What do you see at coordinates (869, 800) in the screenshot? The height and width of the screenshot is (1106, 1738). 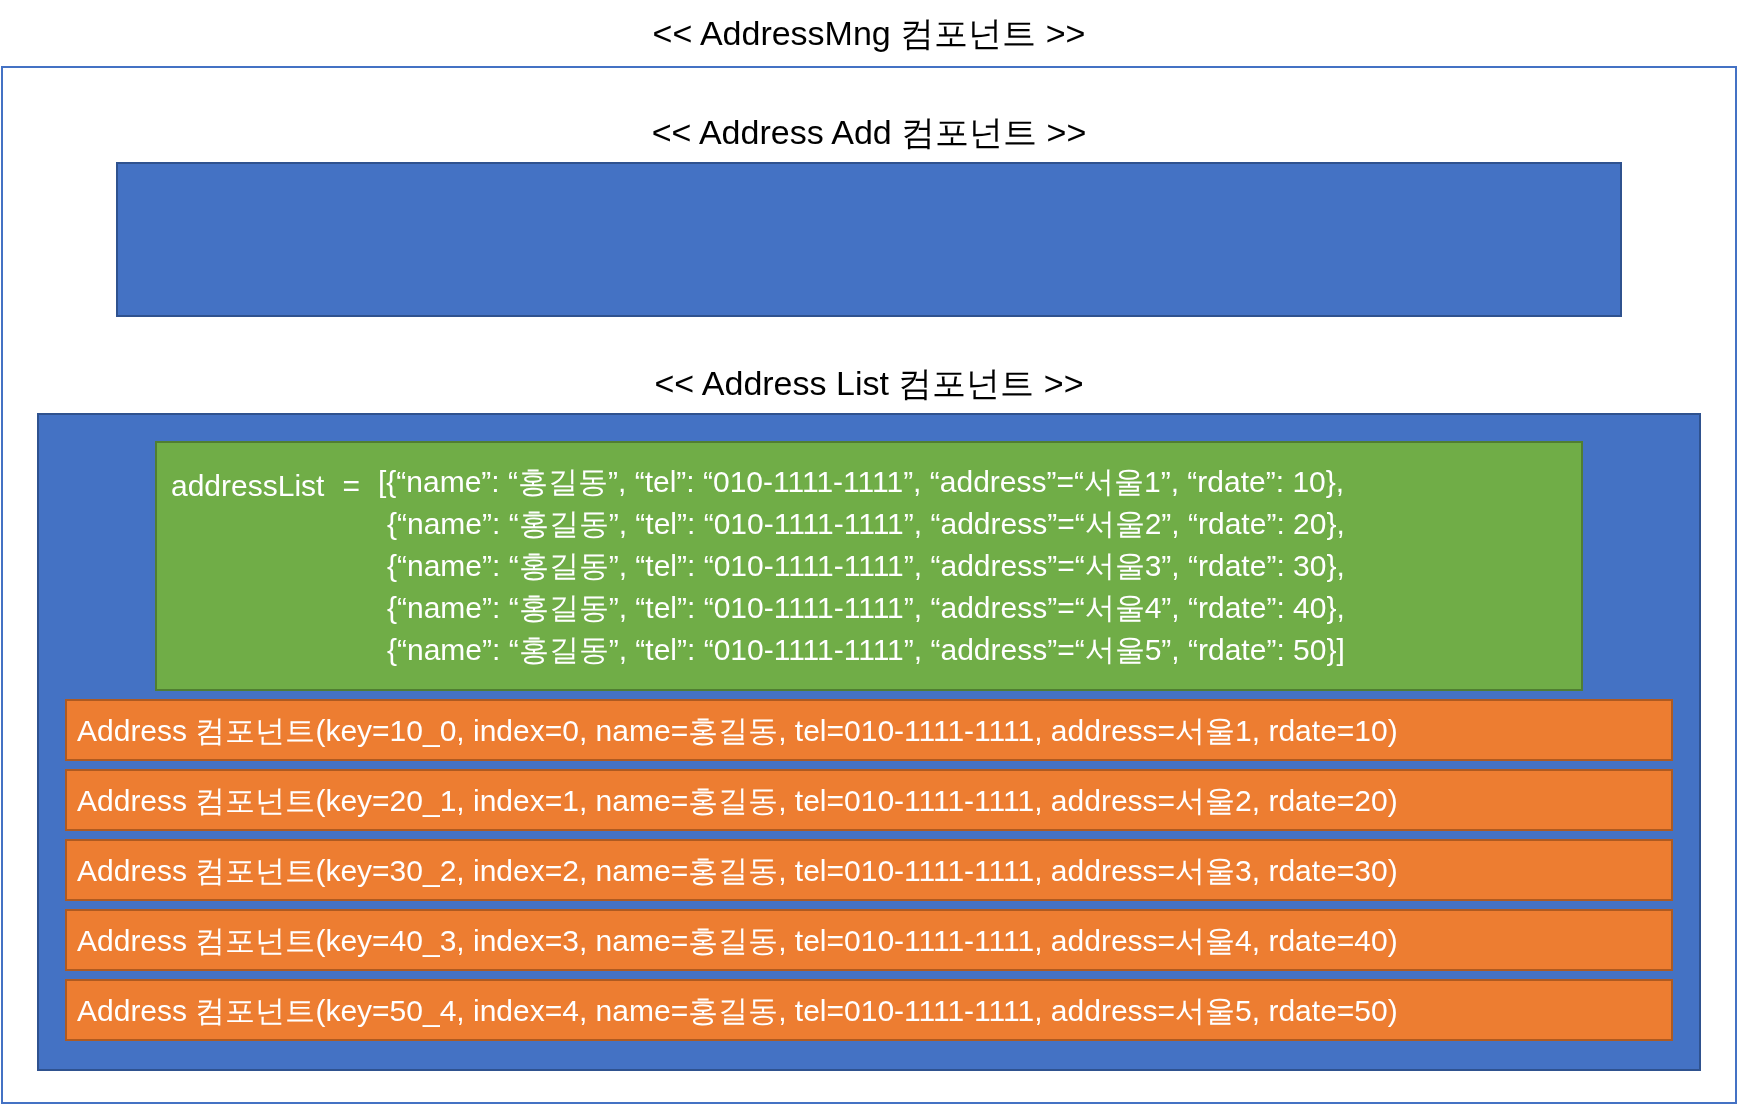 I see `address-component-row: Address 컴포넌트(key=20_1, index=1, name=홍길동, tel=010-1111-1111, address=서울2, rdate=20)` at bounding box center [869, 800].